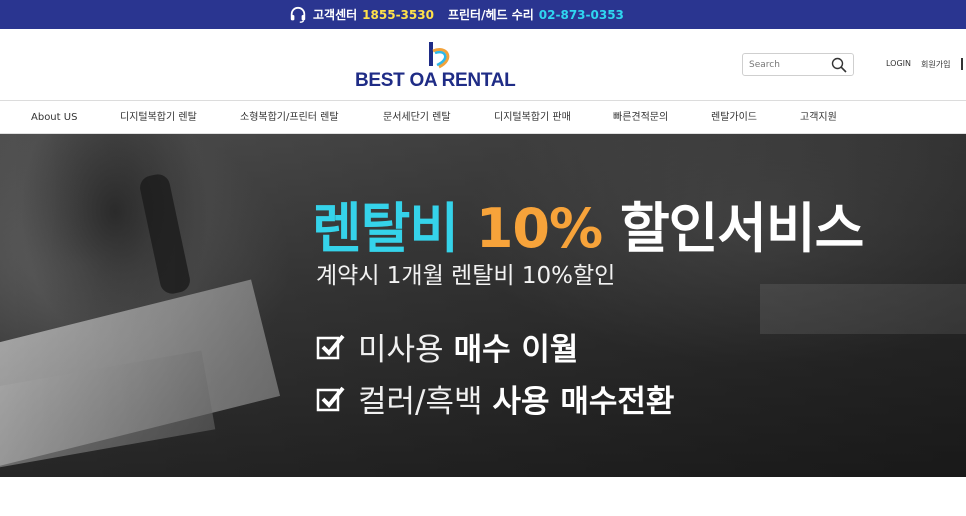 The image size is (966, 516). What do you see at coordinates (935, 64) in the screenshot?
I see `signup-link: 회원가입` at bounding box center [935, 64].